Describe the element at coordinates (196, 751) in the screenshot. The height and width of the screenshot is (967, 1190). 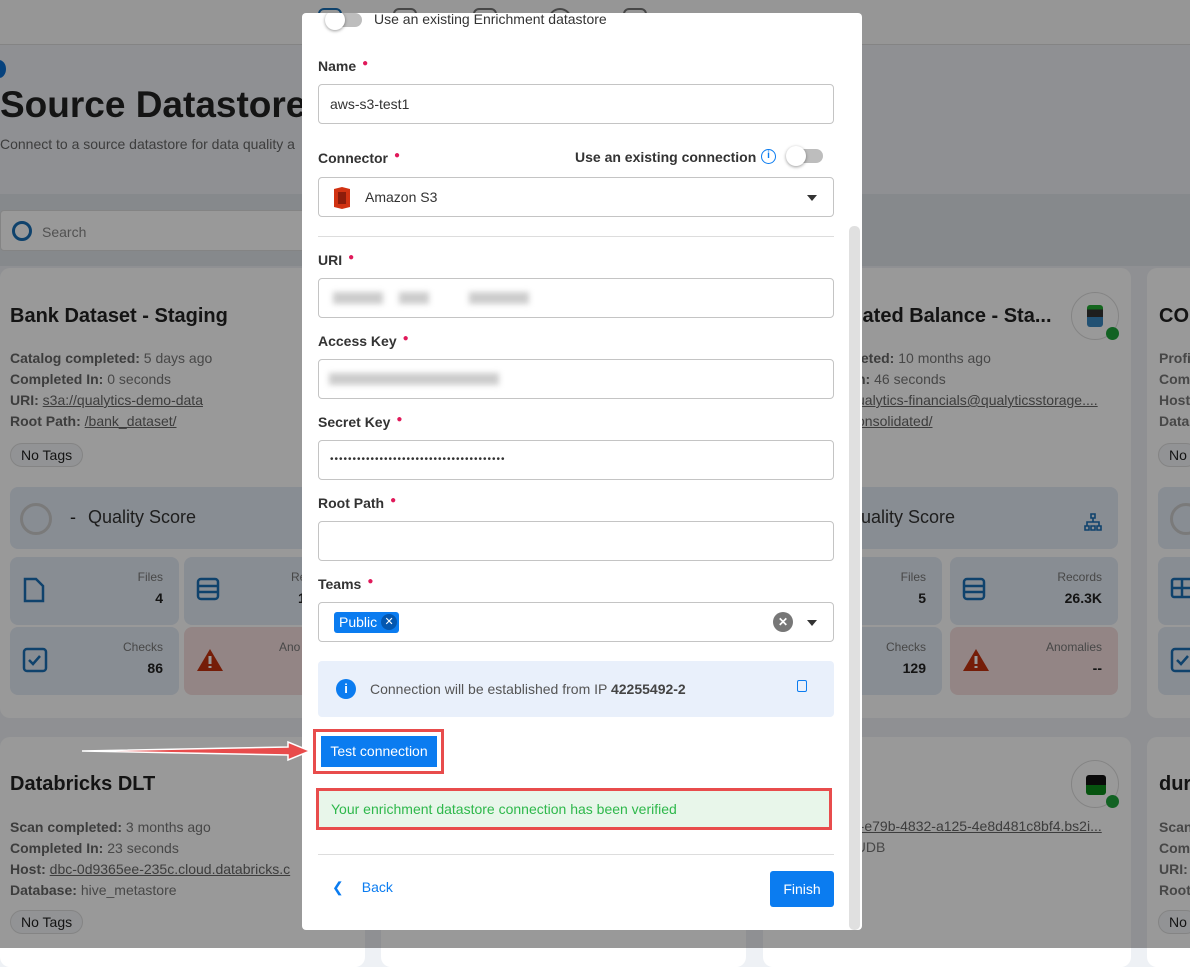
I see `annotation-arrow-icon` at that location.